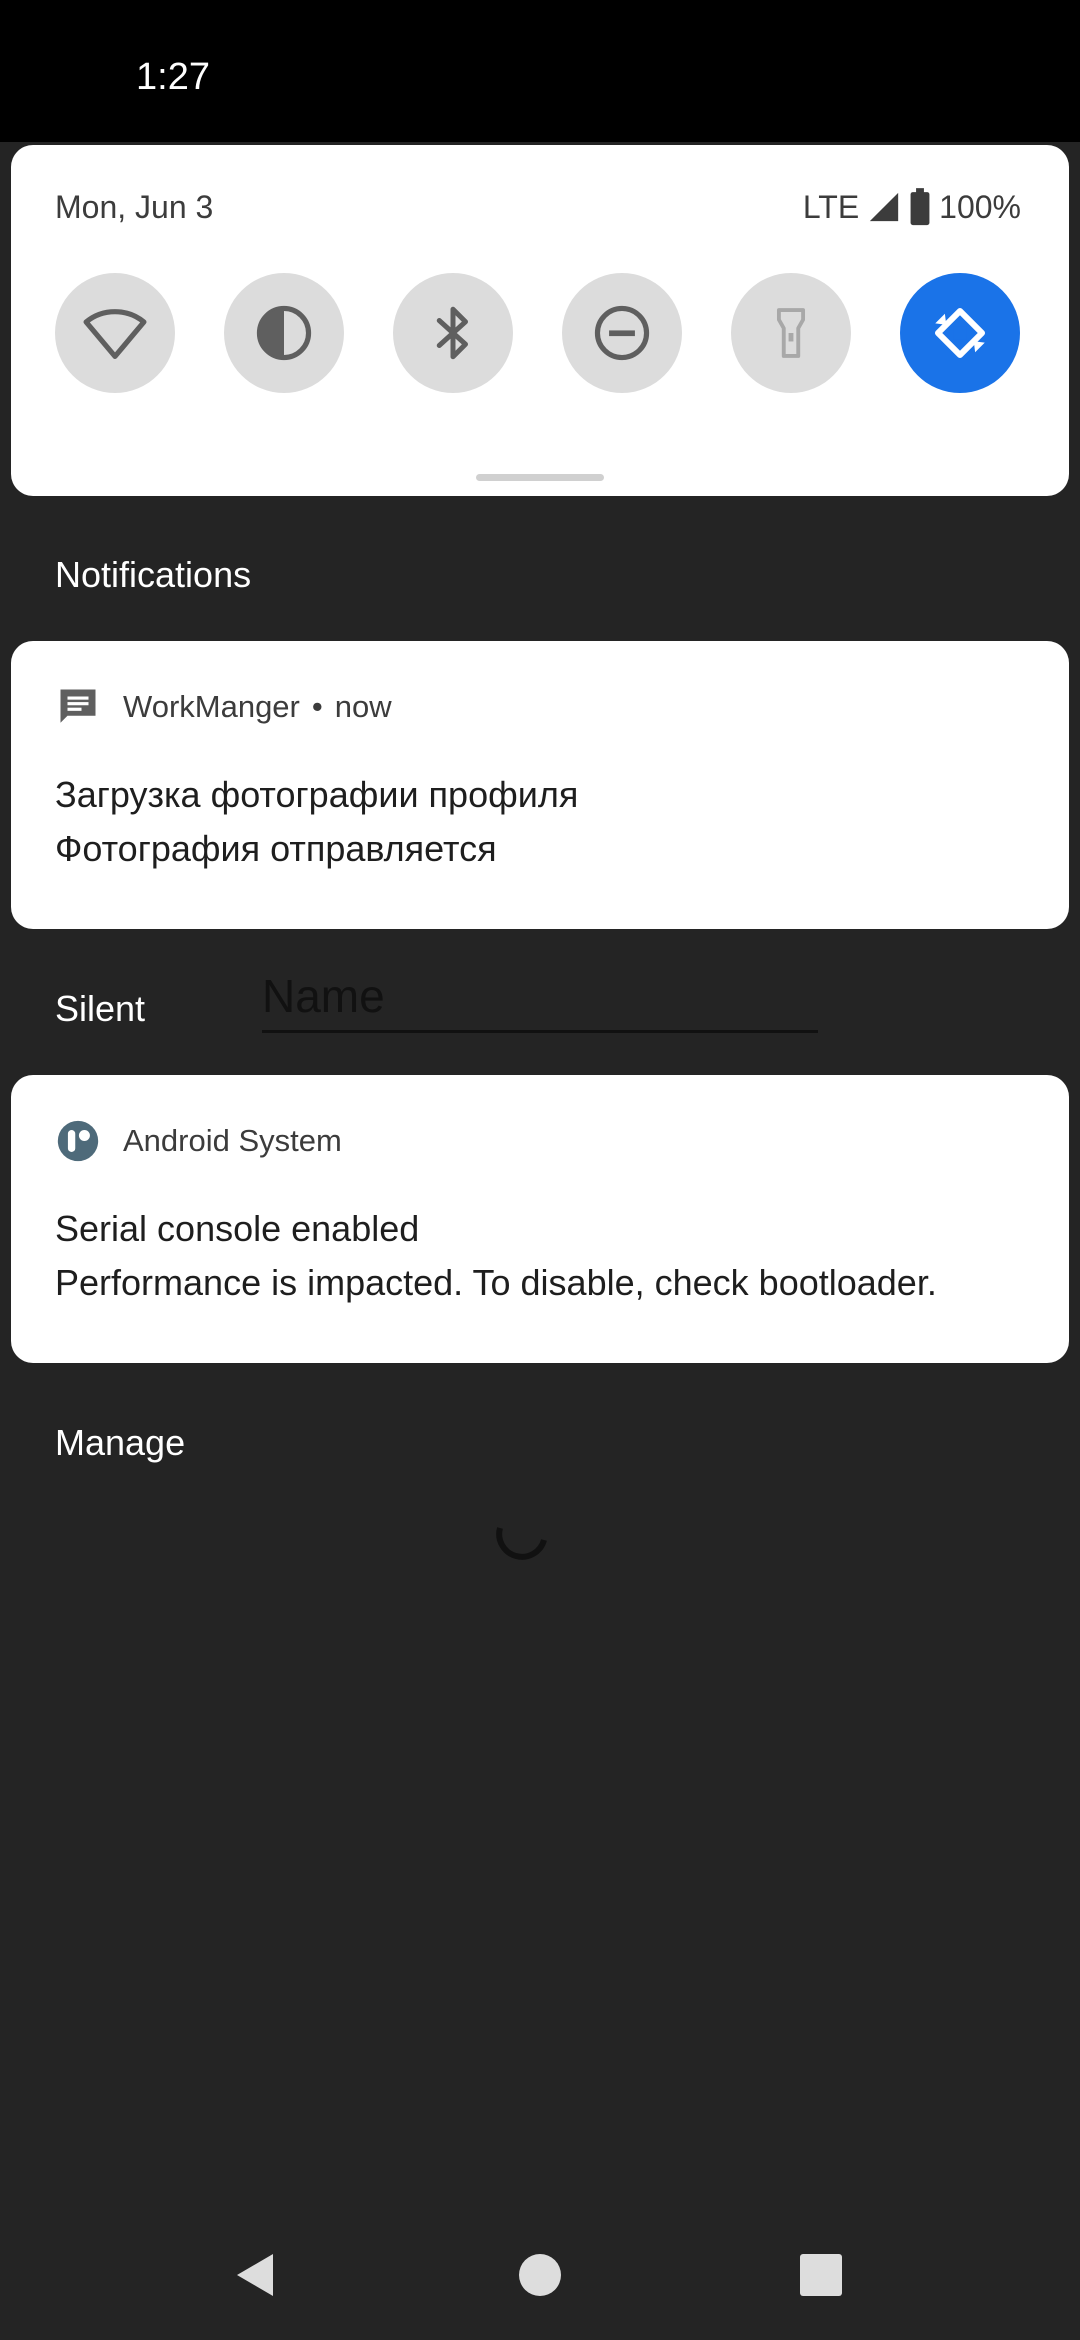  I want to click on navigation-bar, so click(540, 2275).